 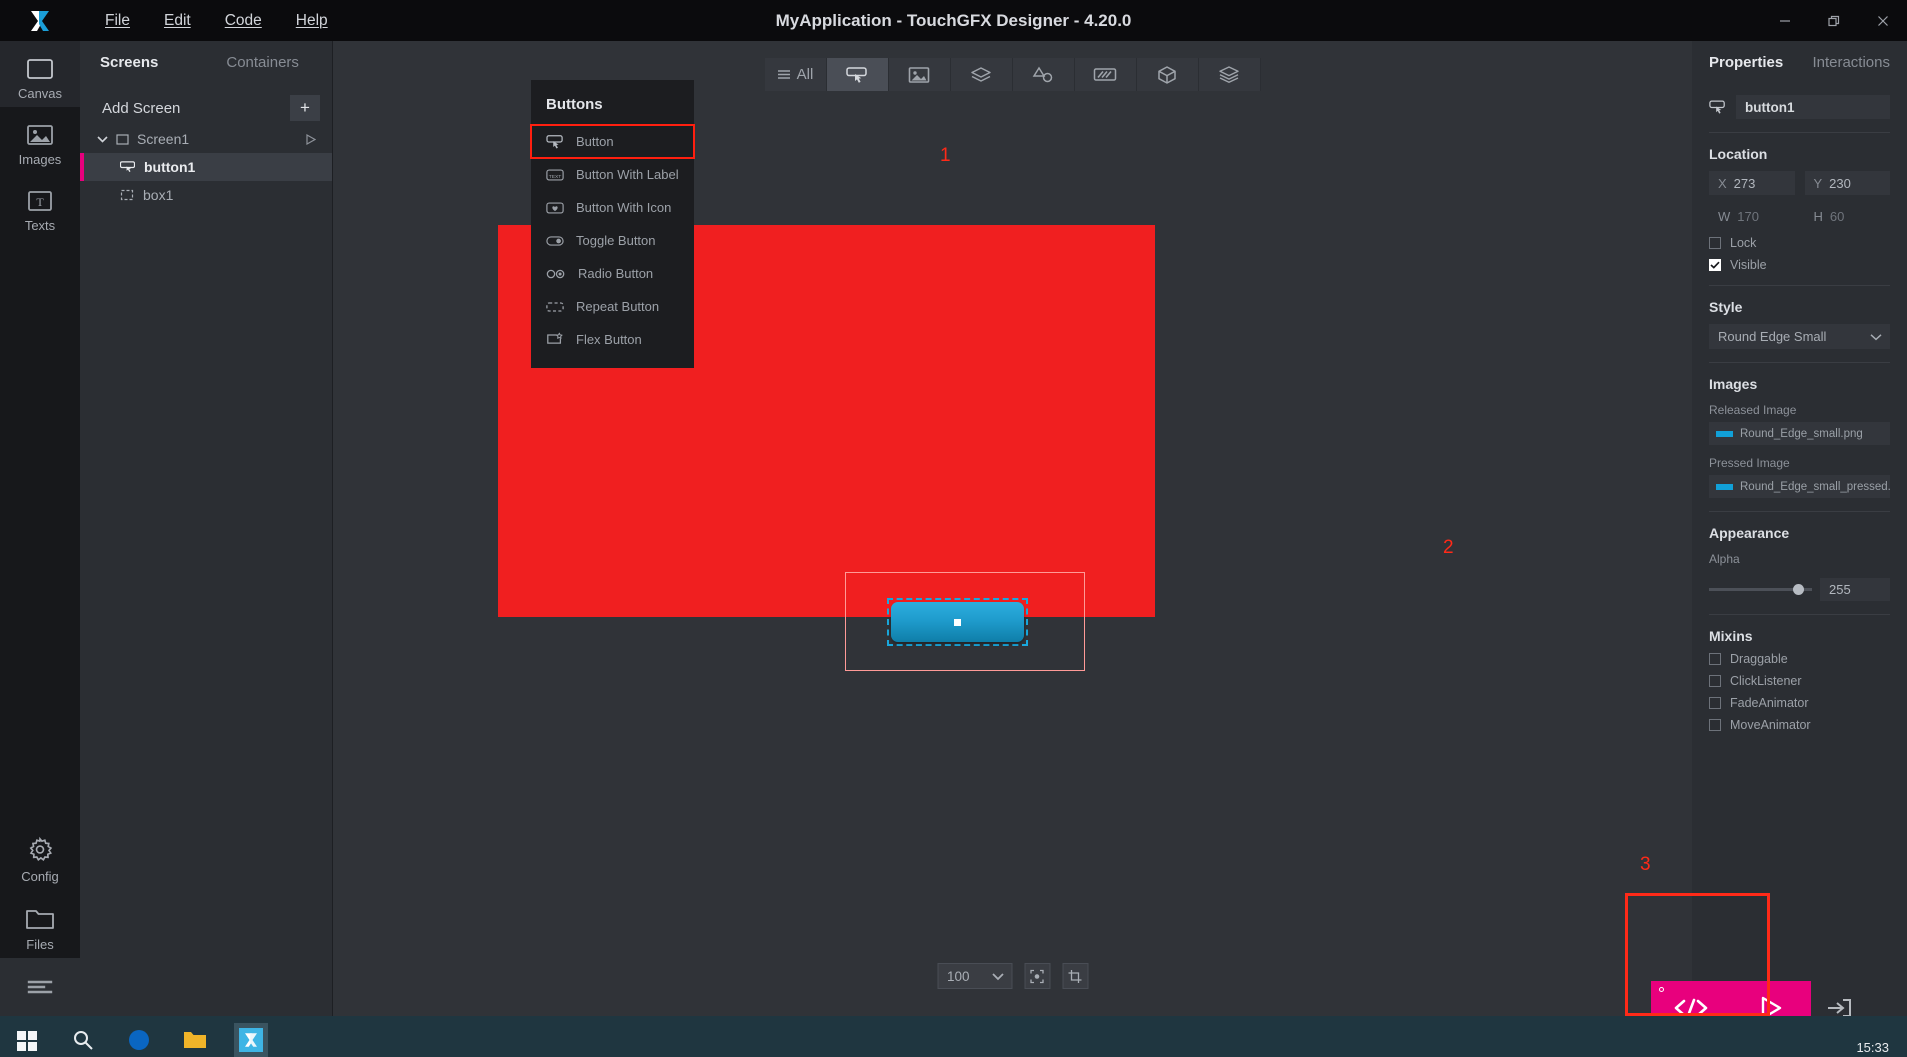 I want to click on divider, so click(x=1799, y=614).